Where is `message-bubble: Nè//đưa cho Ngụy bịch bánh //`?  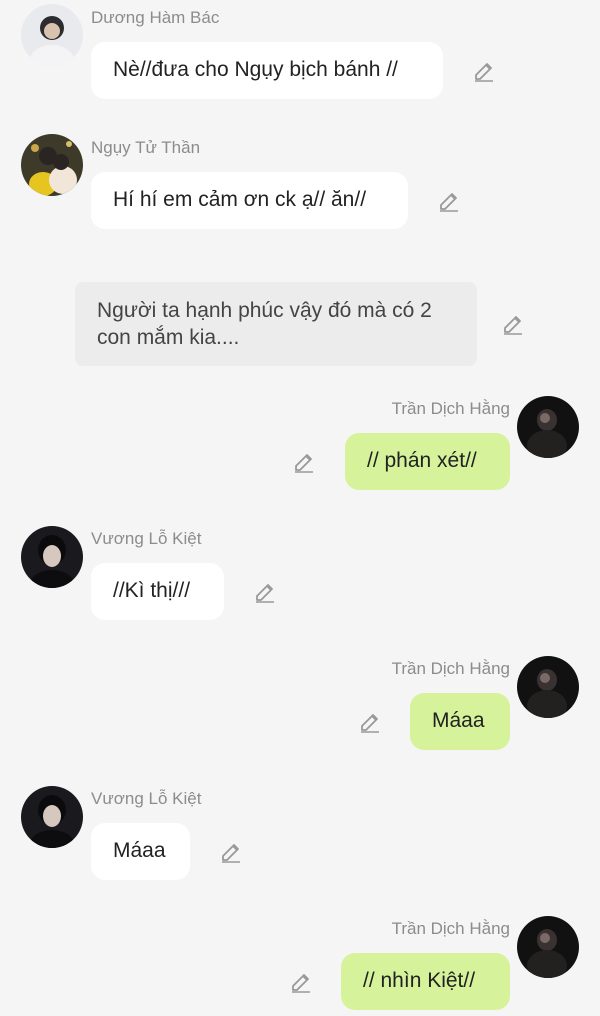
message-bubble: Nè//đưa cho Ngụy bịch bánh // is located at coordinates (267, 70).